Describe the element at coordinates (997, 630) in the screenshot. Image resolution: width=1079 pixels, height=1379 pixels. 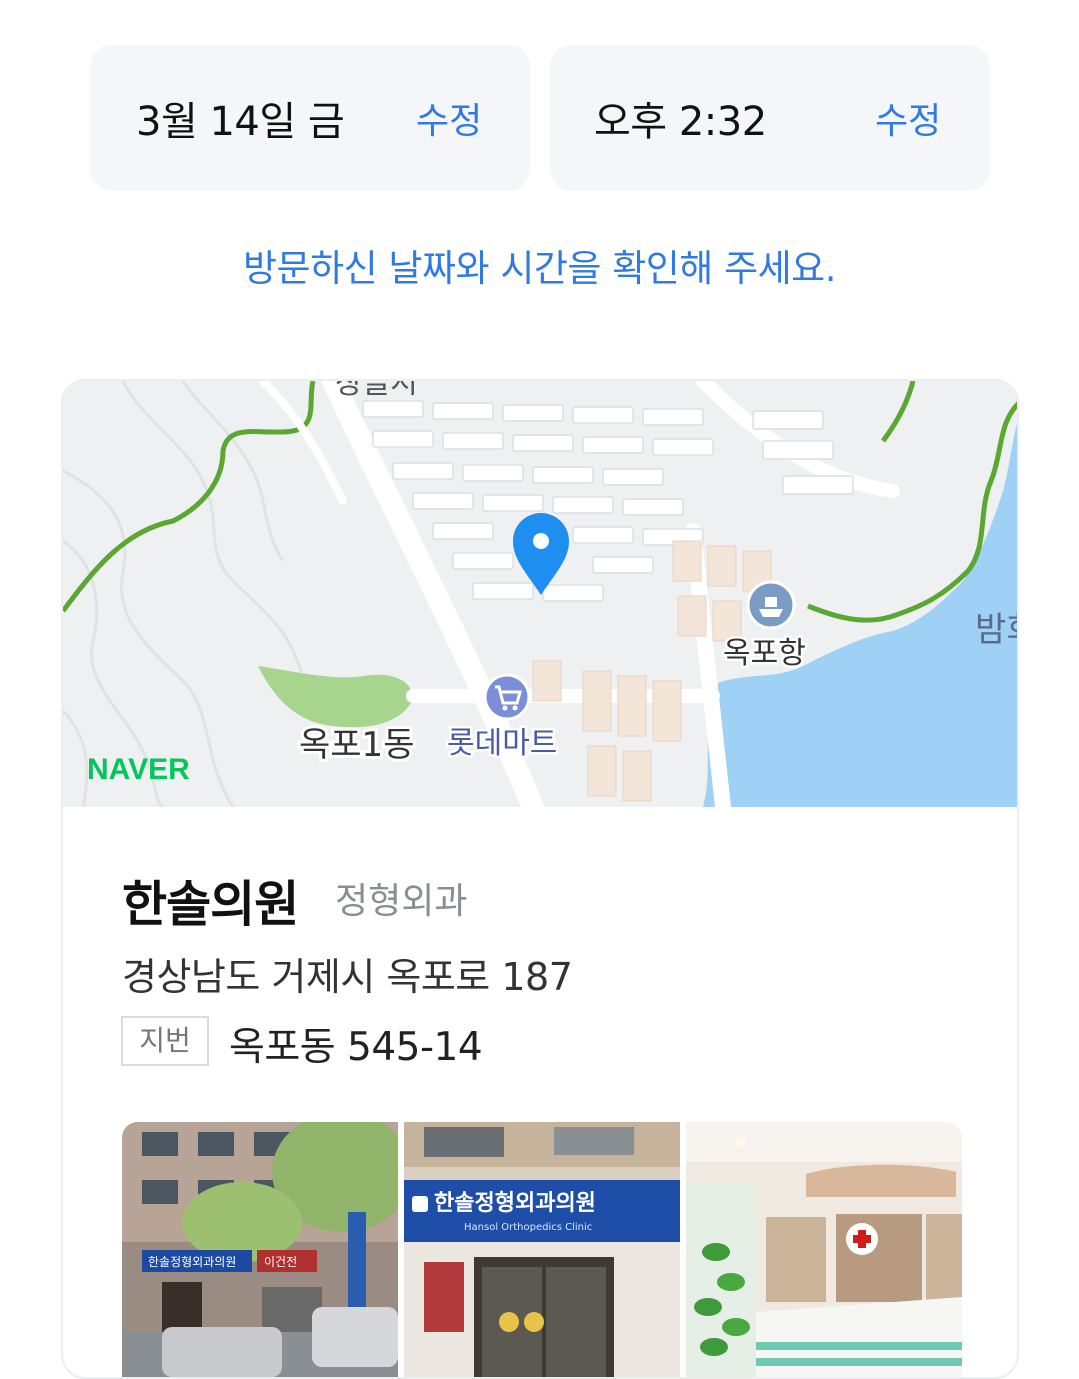
I see `map-label-right: 밤회` at that location.